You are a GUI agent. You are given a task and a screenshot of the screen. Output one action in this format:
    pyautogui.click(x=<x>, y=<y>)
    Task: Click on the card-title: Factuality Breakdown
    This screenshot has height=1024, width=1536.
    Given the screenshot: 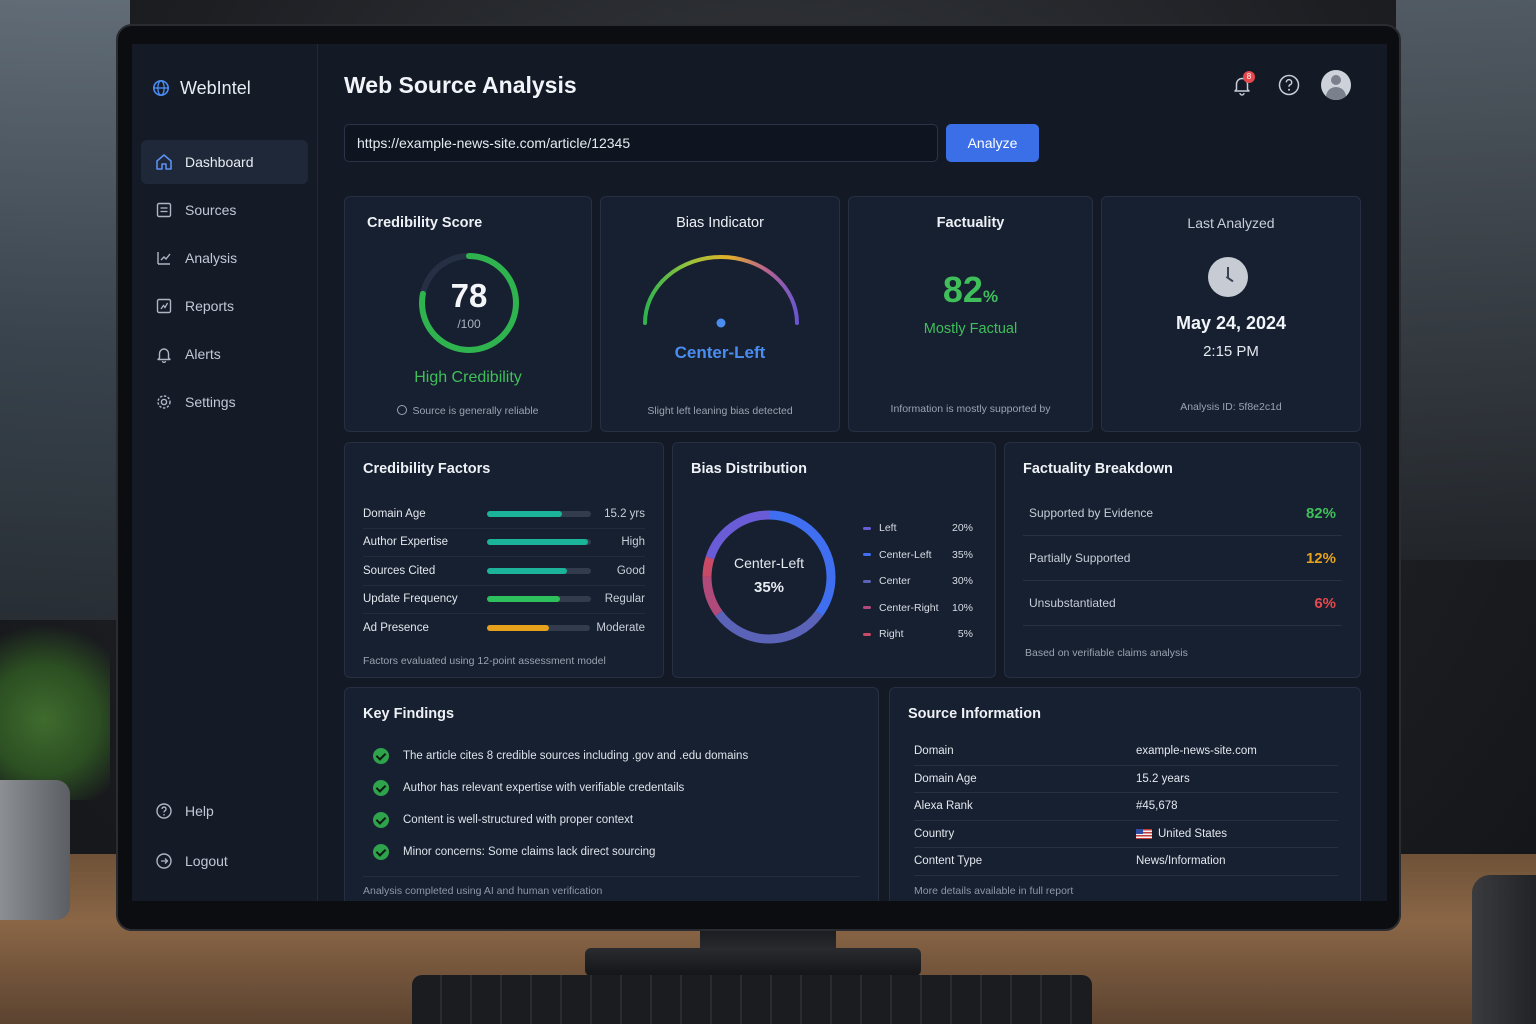 What is the action you would take?
    pyautogui.click(x=1098, y=469)
    